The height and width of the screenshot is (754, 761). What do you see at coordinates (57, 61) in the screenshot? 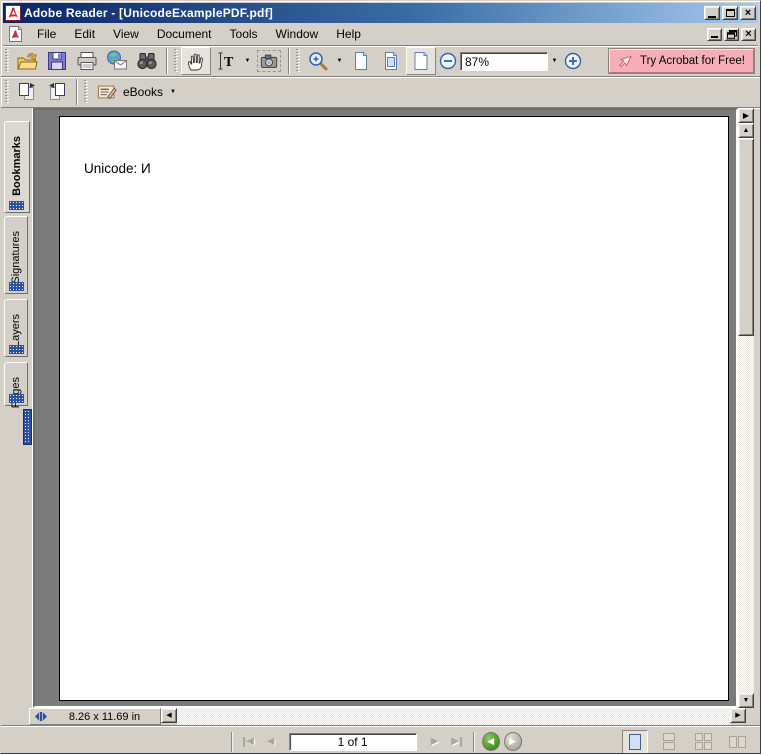
I see `save-button` at bounding box center [57, 61].